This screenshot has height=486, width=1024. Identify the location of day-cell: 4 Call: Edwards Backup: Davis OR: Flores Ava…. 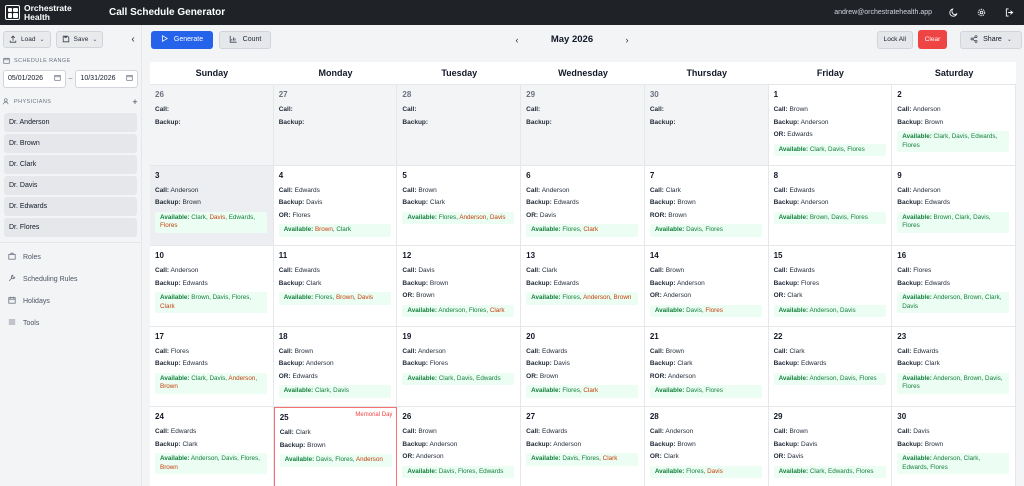
(335, 206).